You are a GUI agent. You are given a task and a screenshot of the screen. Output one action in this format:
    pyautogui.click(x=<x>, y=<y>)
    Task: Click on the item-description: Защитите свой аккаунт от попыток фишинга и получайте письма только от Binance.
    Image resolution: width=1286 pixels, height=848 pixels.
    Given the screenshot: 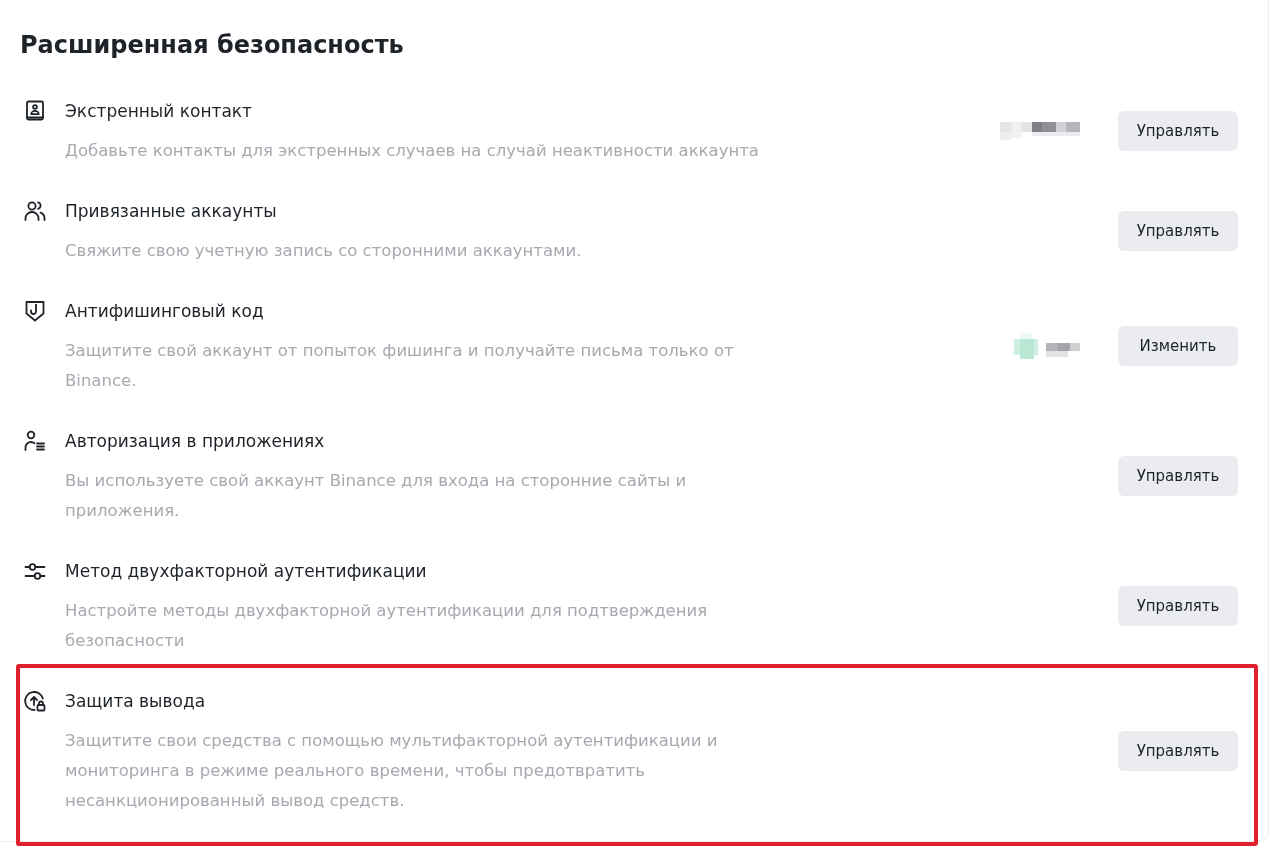 What is the action you would take?
    pyautogui.click(x=399, y=366)
    